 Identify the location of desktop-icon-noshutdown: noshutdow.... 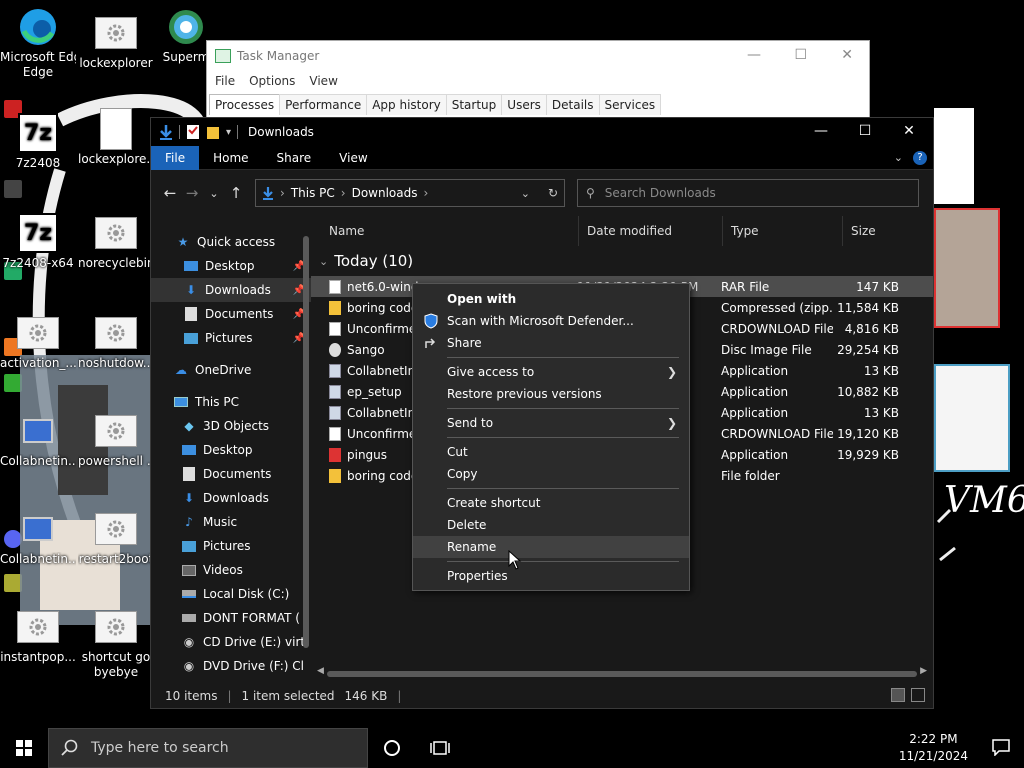
(116, 341).